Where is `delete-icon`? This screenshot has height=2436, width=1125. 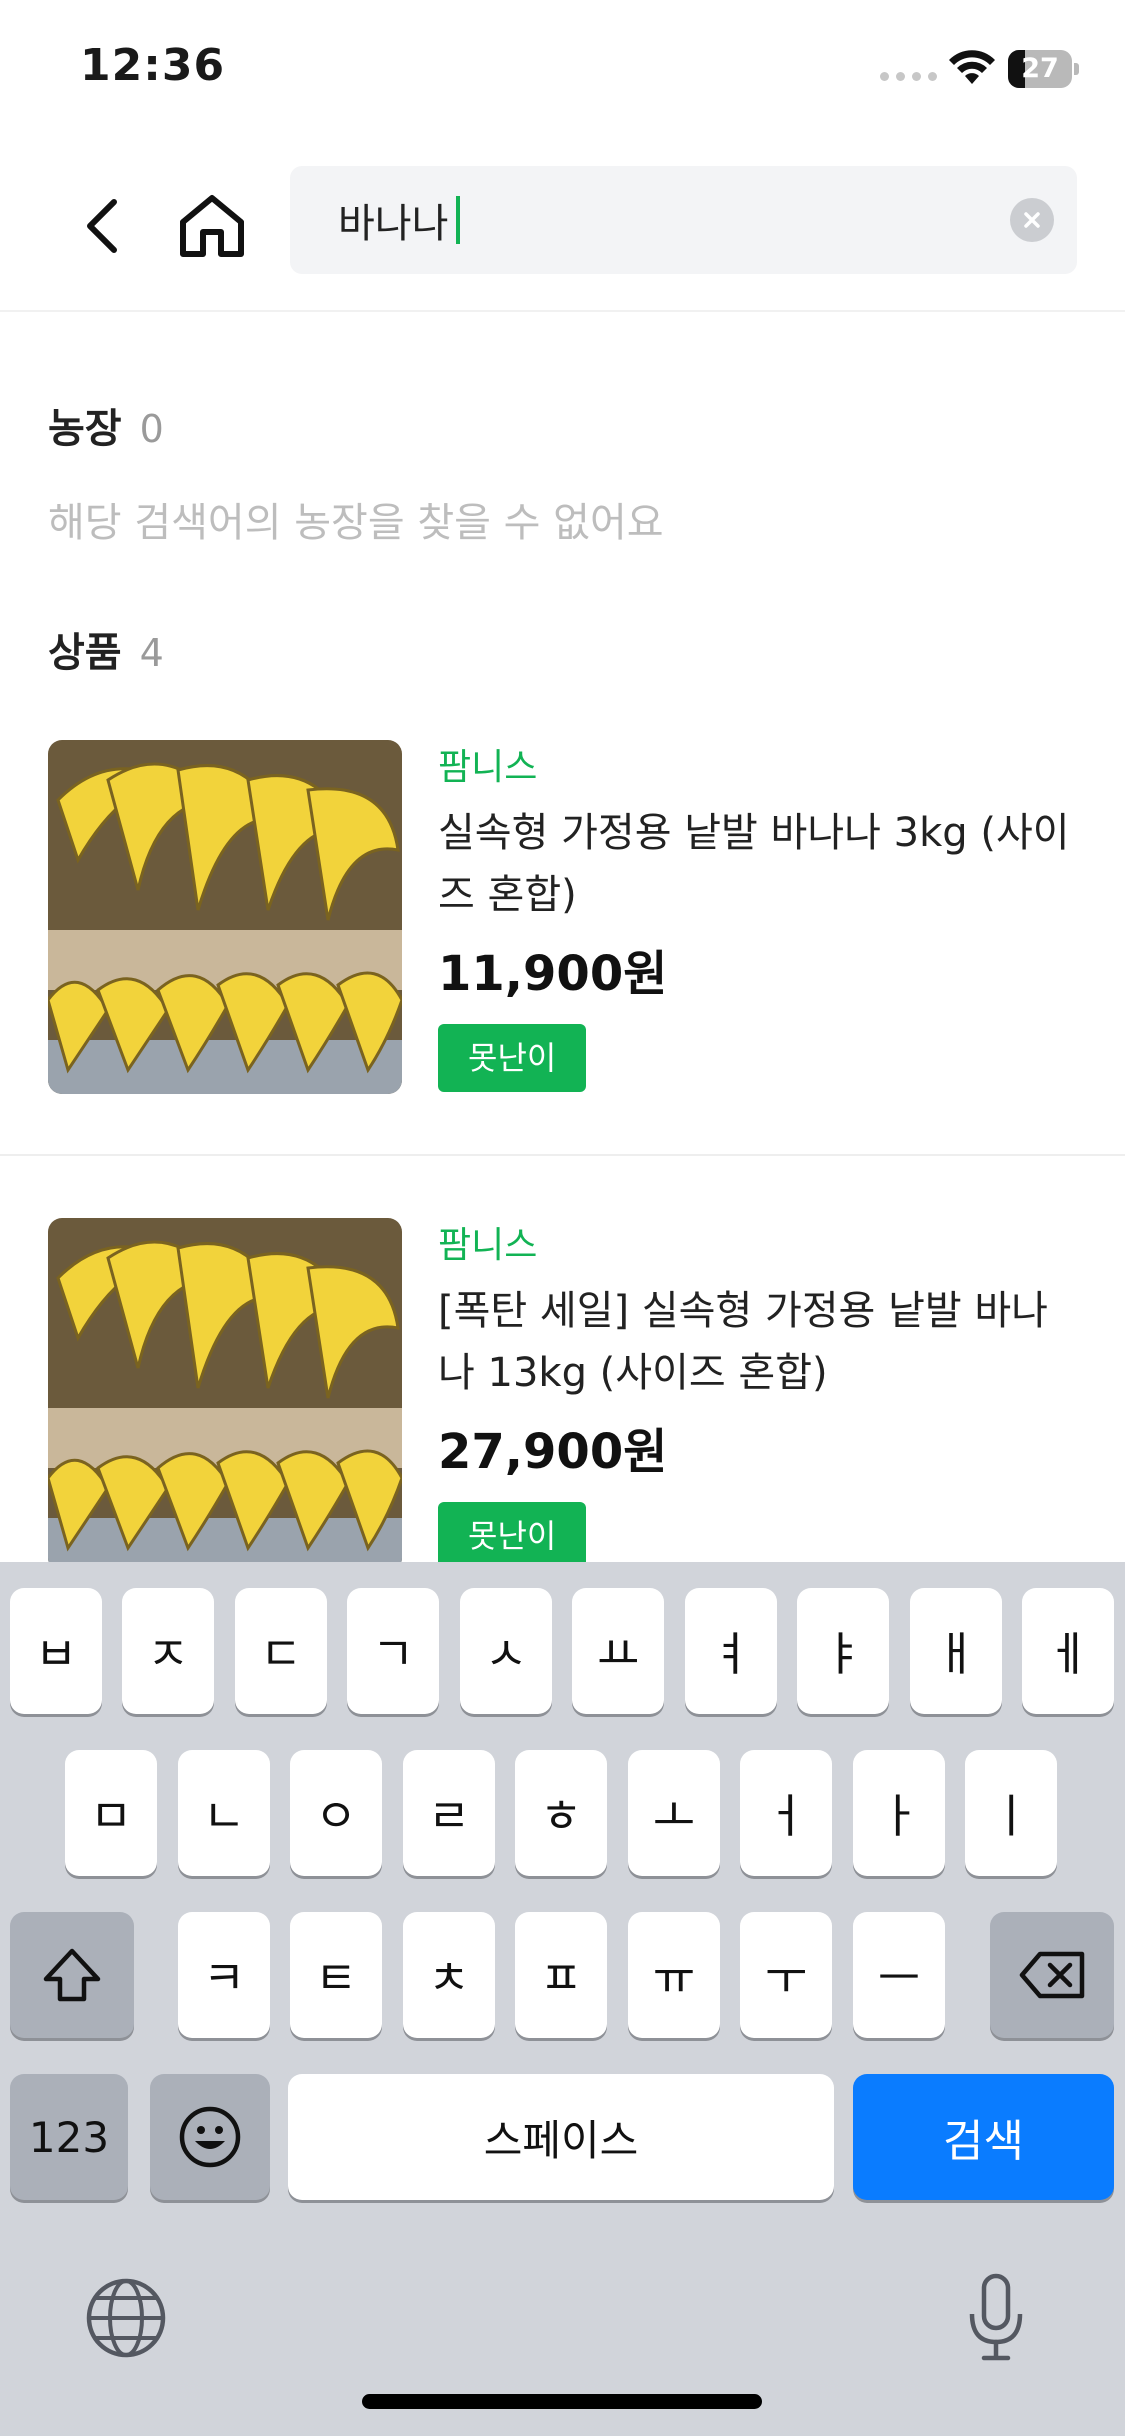
delete-icon is located at coordinates (1052, 1975).